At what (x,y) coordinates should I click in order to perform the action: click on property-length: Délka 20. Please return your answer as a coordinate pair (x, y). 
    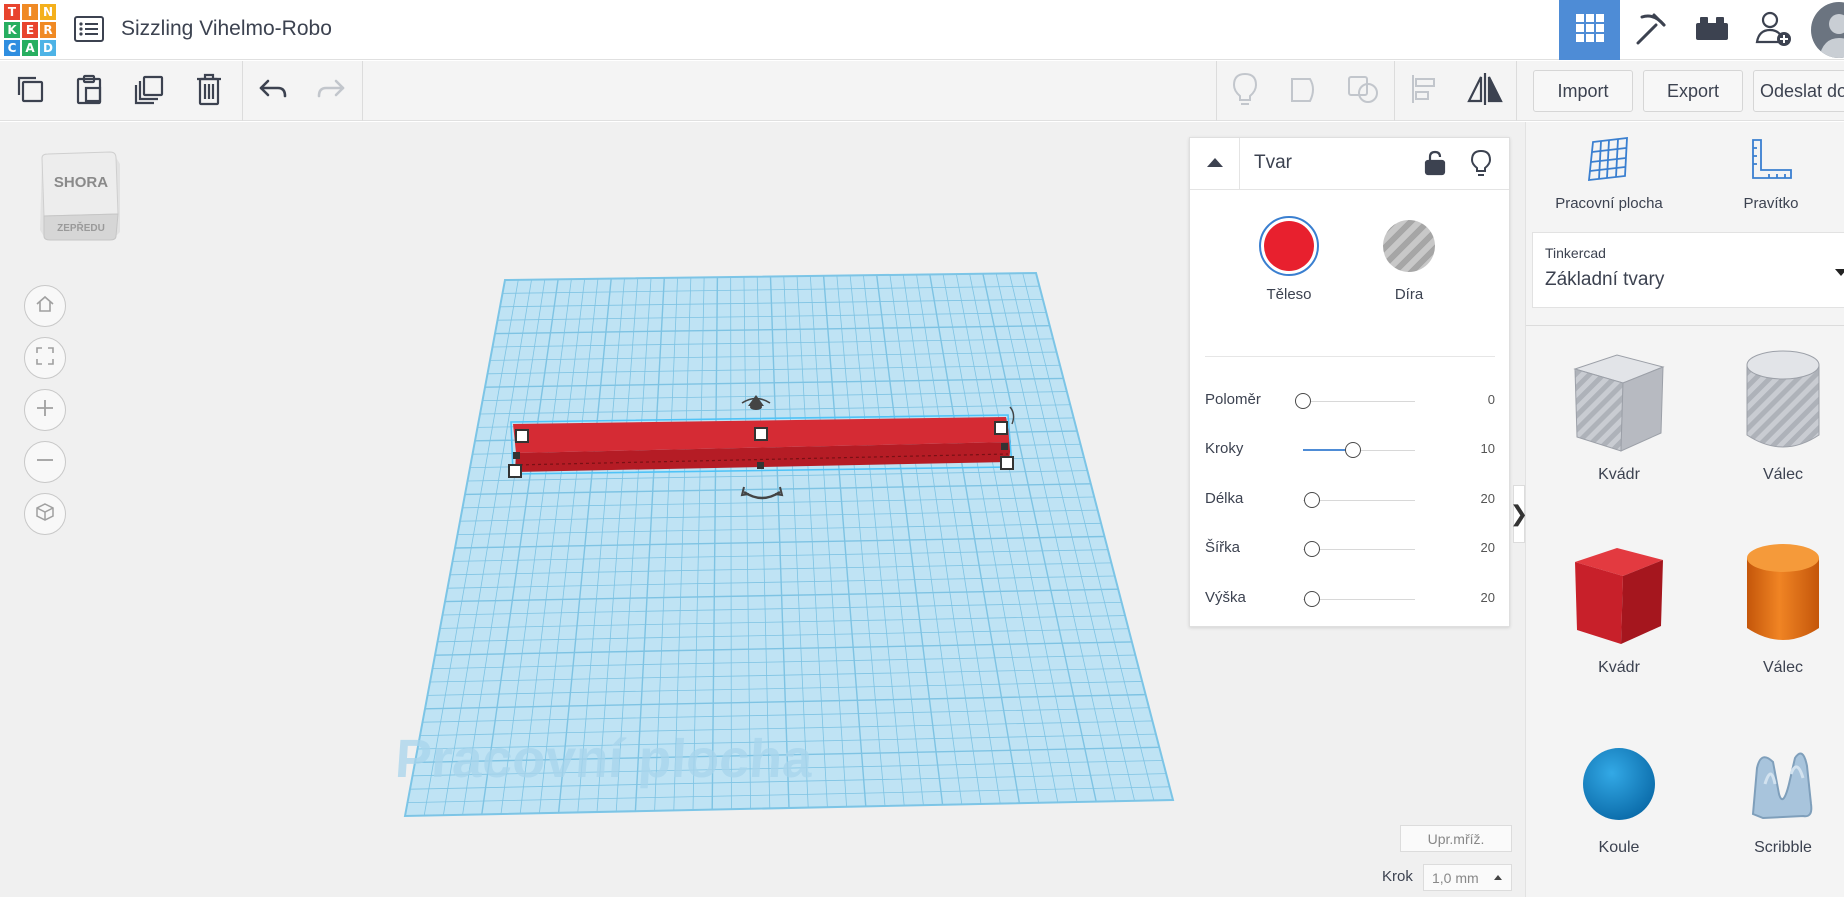
    Looking at the image, I should click on (1350, 500).